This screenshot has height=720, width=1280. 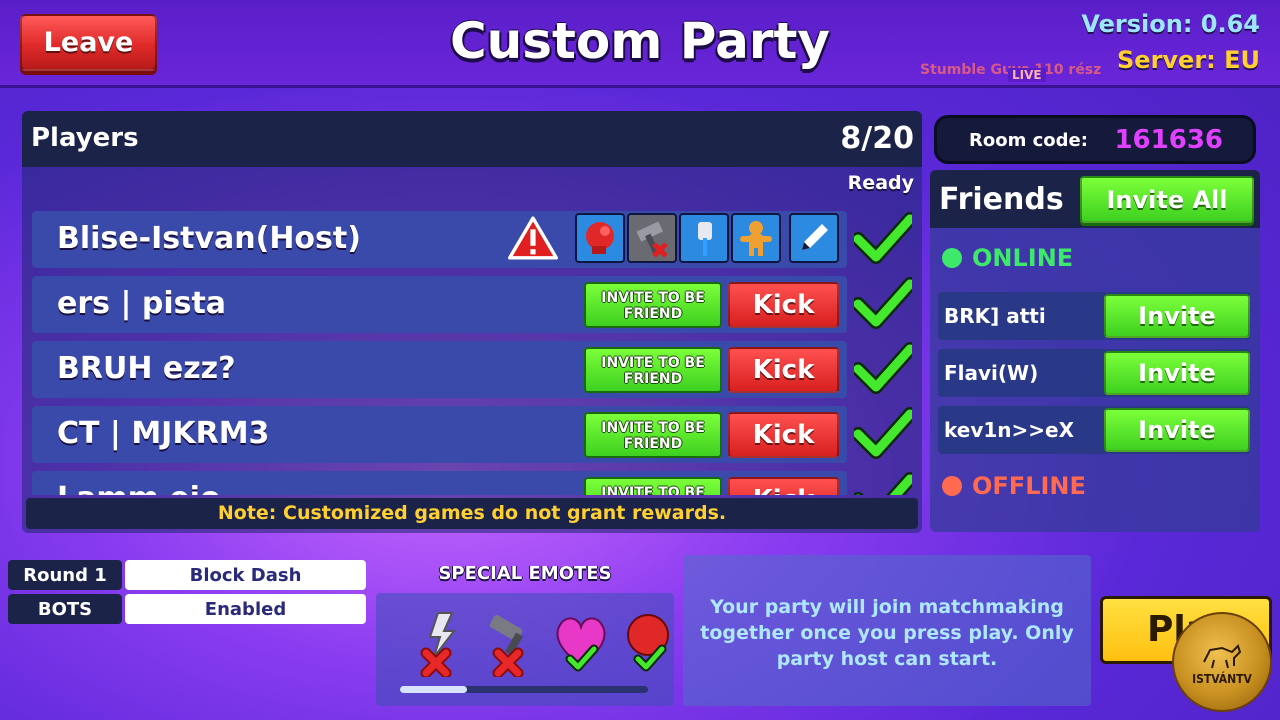 What do you see at coordinates (1001, 199) in the screenshot?
I see `friends-title: Friends` at bounding box center [1001, 199].